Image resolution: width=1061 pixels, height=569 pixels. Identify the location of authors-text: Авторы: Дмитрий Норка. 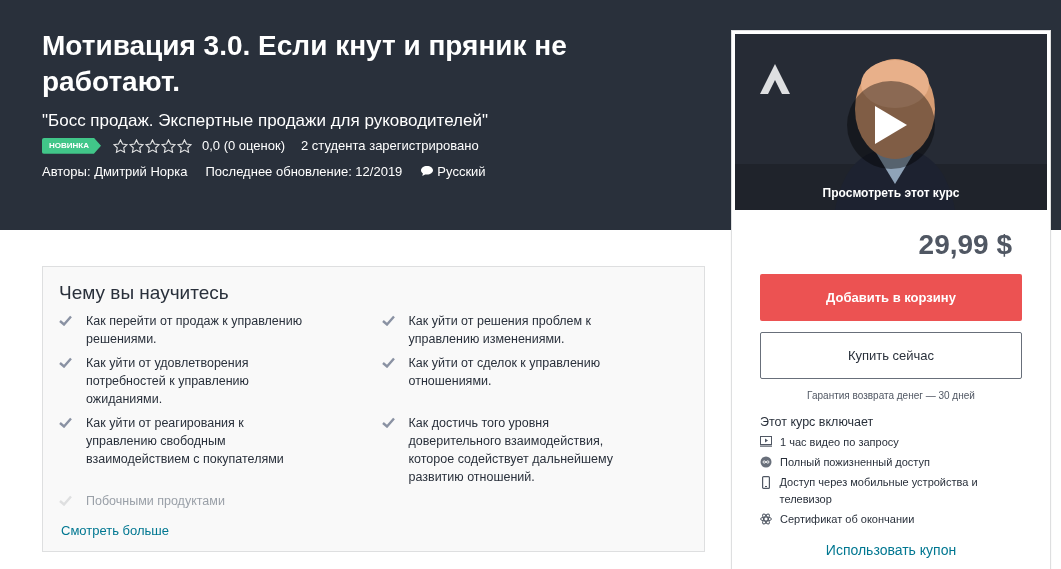
(115, 171).